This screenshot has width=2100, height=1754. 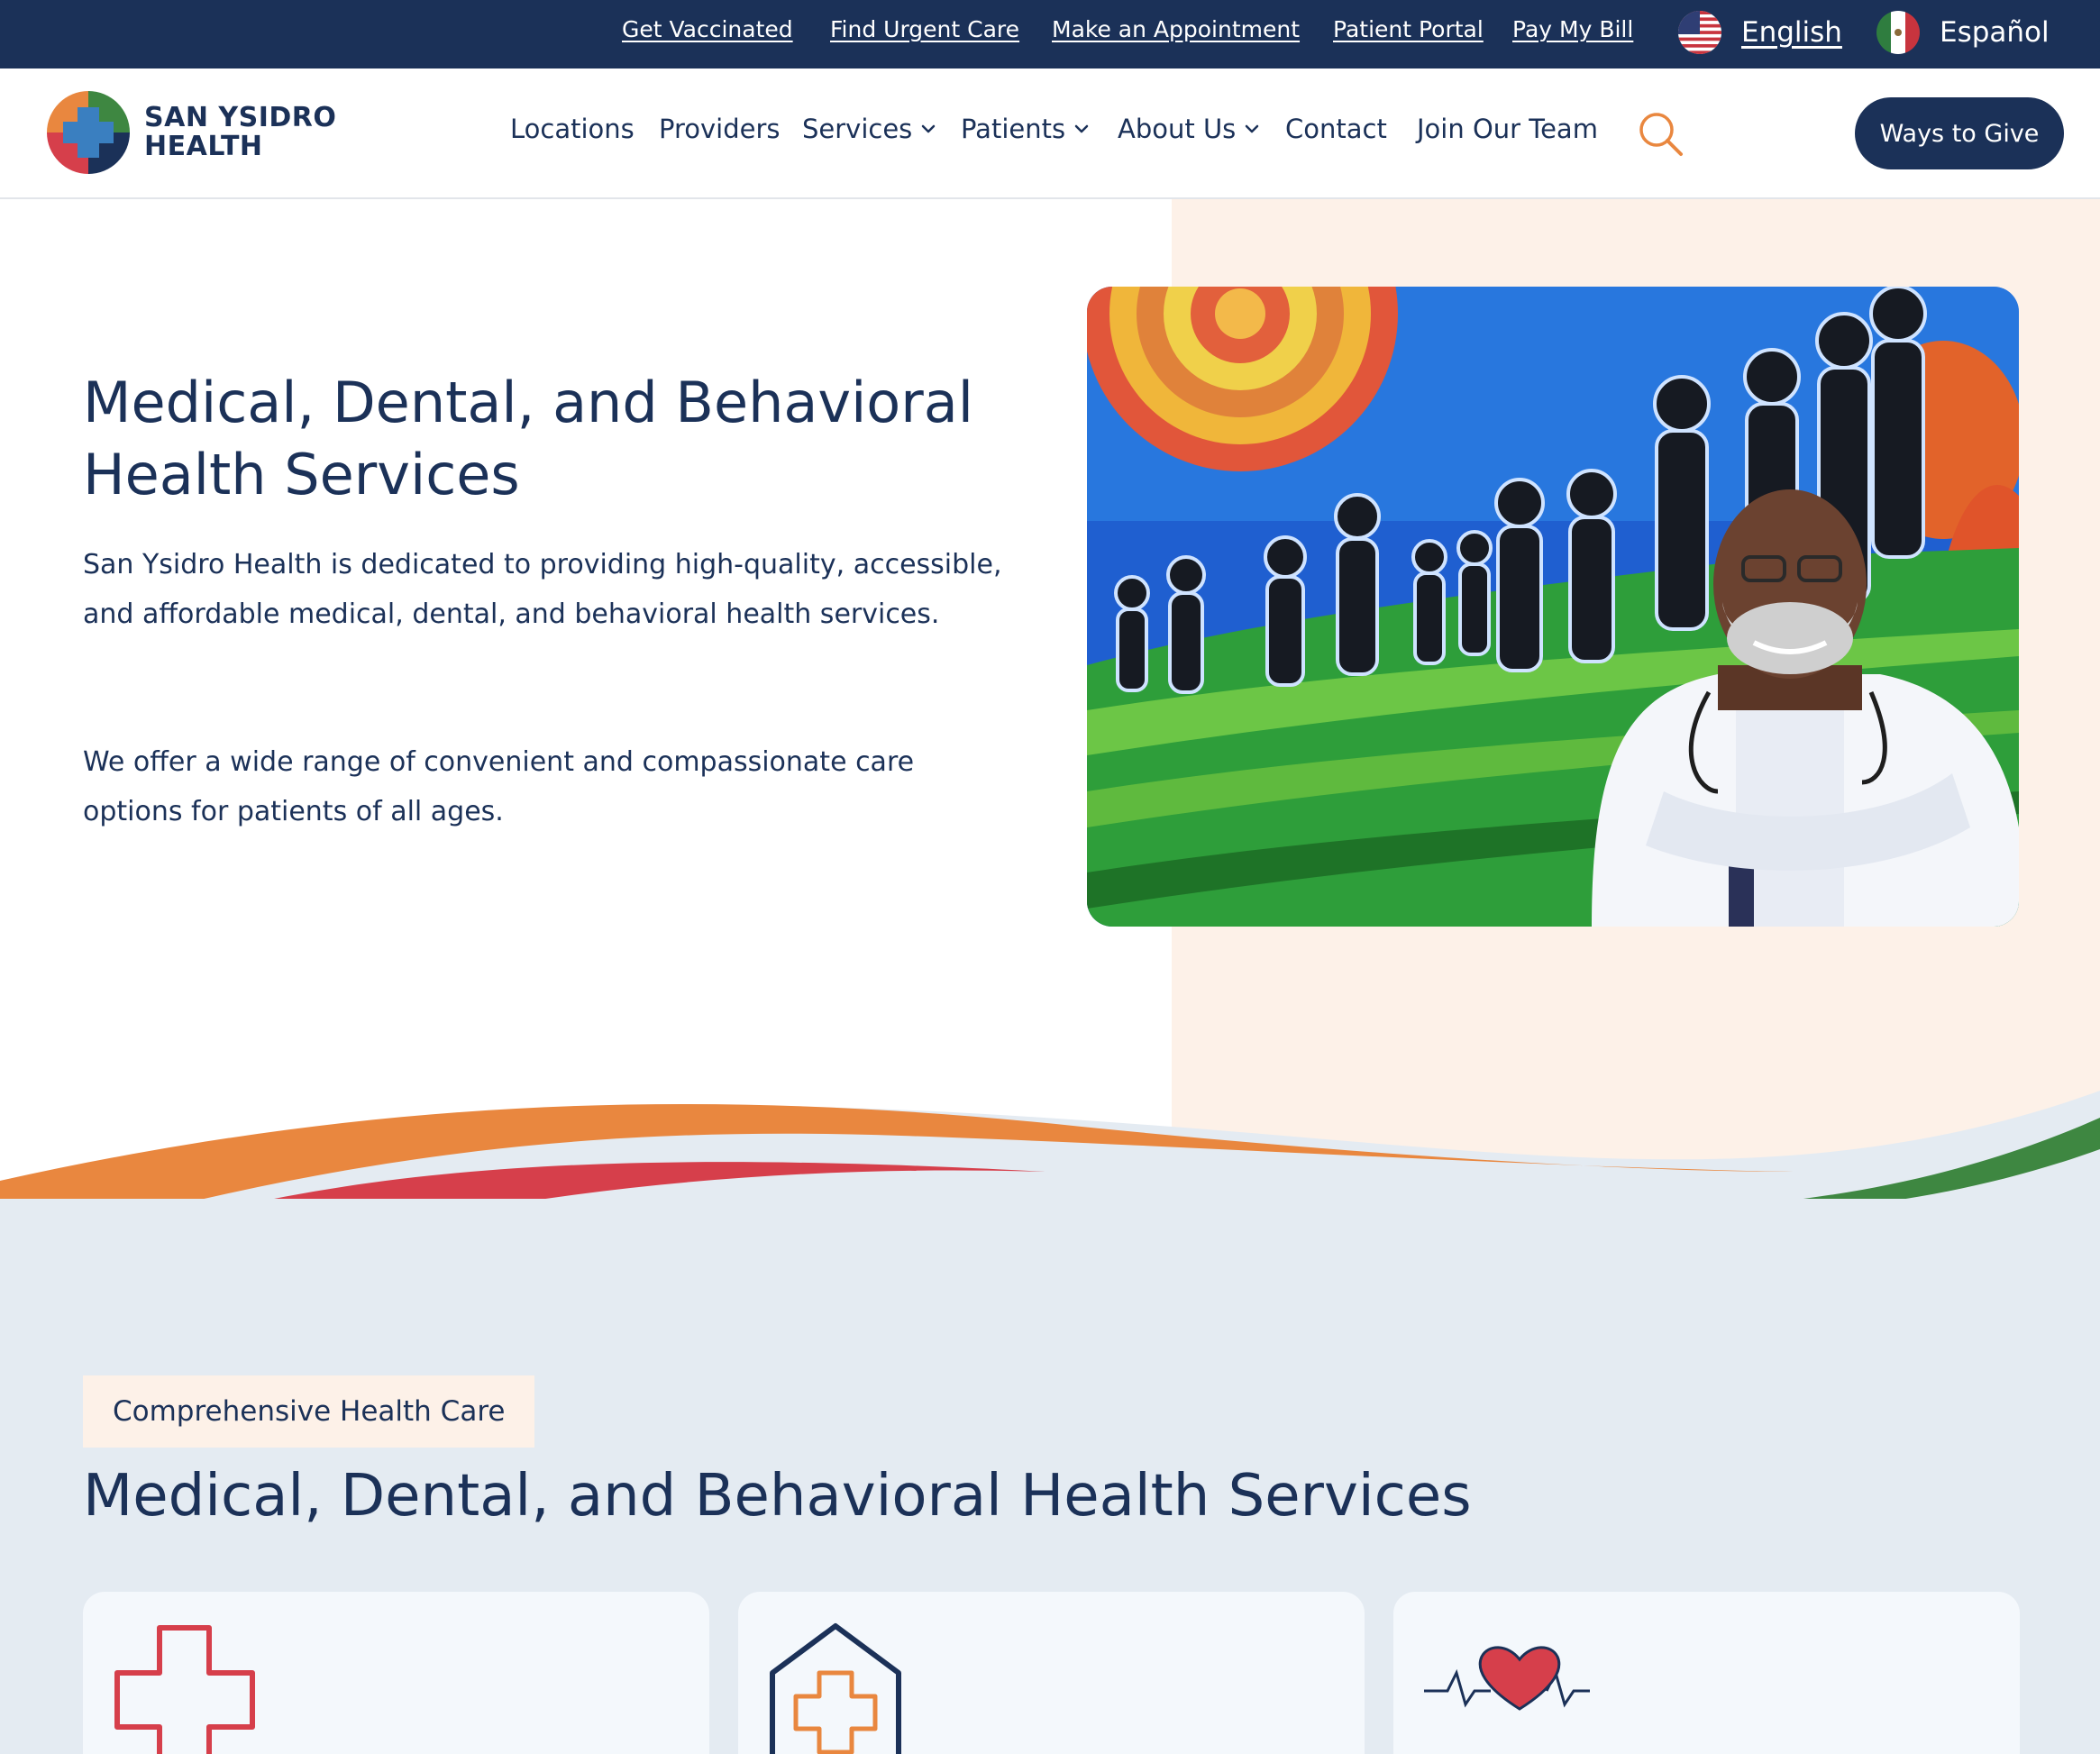 I want to click on nav-label: Services, so click(x=858, y=129).